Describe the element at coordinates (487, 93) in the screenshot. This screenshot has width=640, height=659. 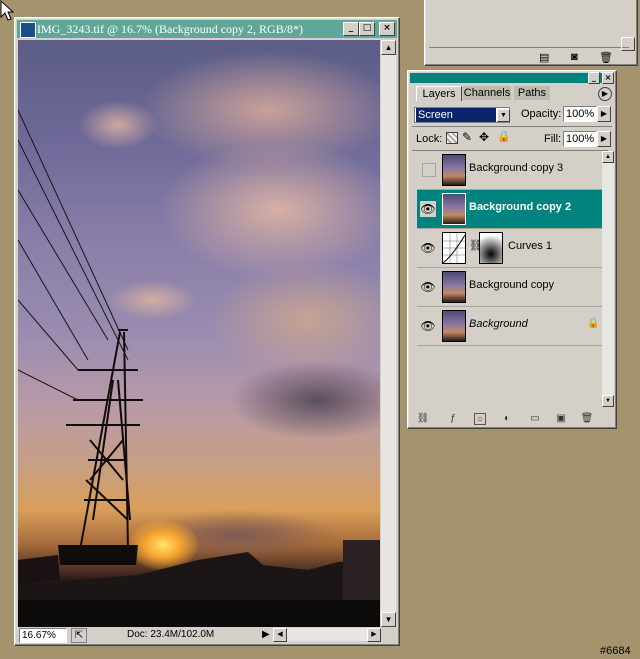
I see `tab-channels: Channels` at that location.